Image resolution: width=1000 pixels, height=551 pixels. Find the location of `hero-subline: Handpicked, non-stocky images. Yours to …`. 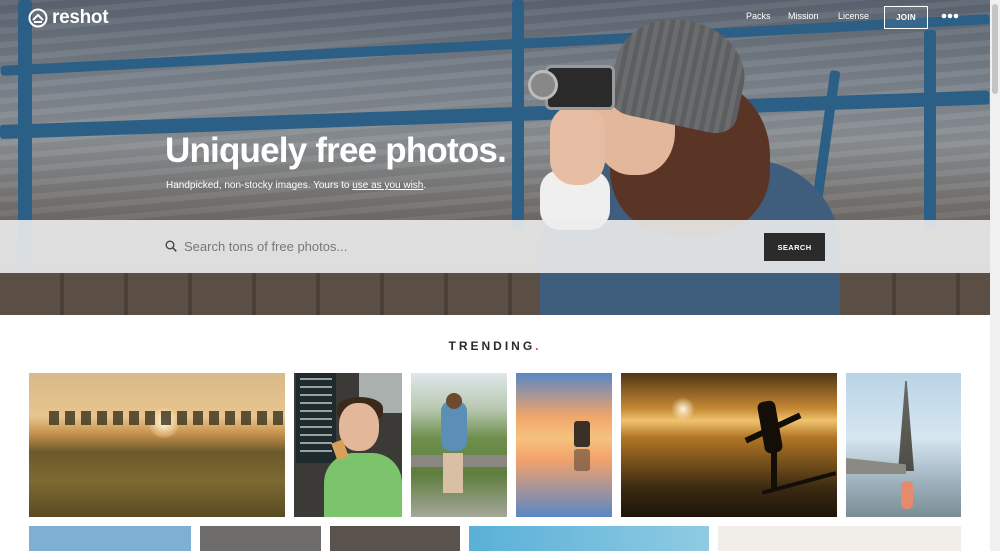

hero-subline: Handpicked, non-stocky images. Yours to … is located at coordinates (296, 185).